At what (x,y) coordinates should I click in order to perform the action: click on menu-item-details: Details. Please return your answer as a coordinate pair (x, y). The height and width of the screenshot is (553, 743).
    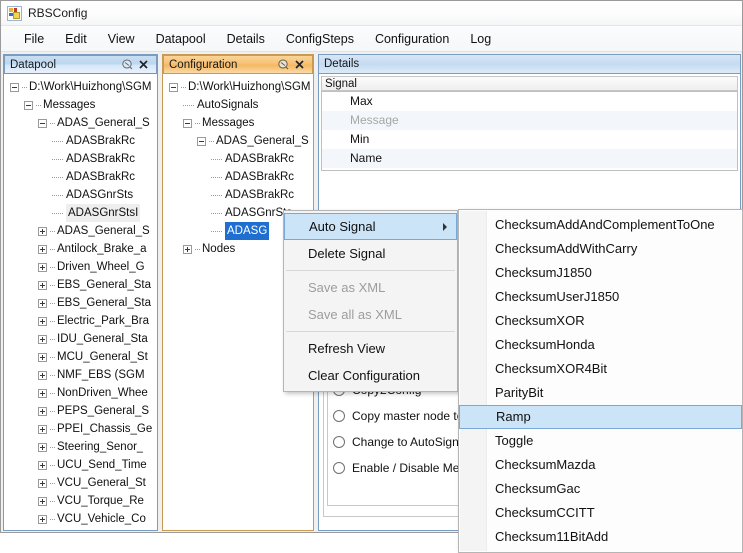
    Looking at the image, I should click on (246, 39).